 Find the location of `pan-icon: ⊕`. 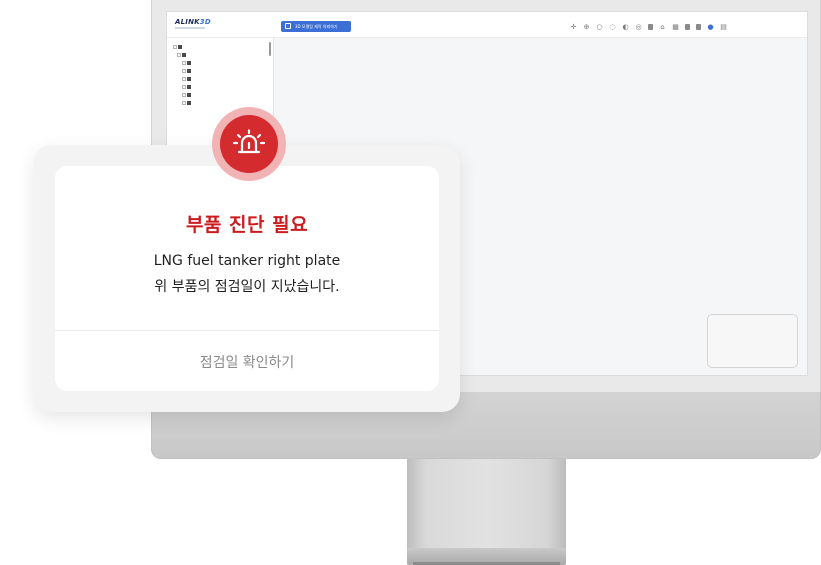

pan-icon: ⊕ is located at coordinates (586, 27).